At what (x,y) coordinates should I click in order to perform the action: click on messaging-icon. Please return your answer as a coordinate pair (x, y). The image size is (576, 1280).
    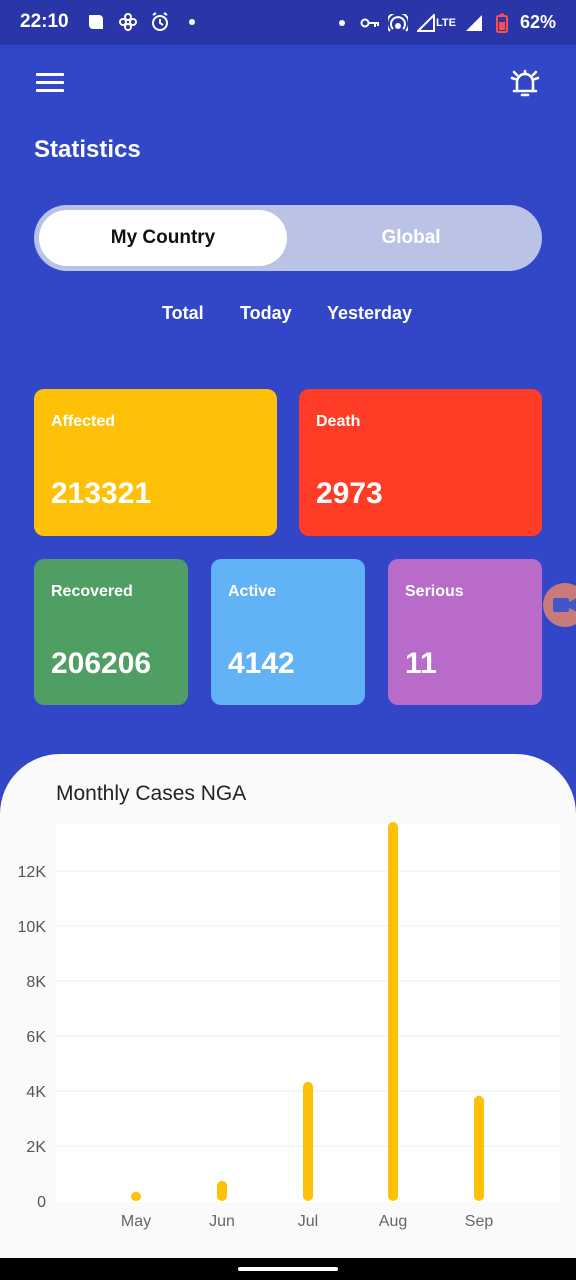
    Looking at the image, I should click on (96, 22).